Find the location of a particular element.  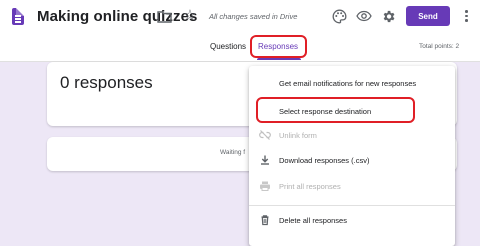

print-icon is located at coordinates (265, 186).